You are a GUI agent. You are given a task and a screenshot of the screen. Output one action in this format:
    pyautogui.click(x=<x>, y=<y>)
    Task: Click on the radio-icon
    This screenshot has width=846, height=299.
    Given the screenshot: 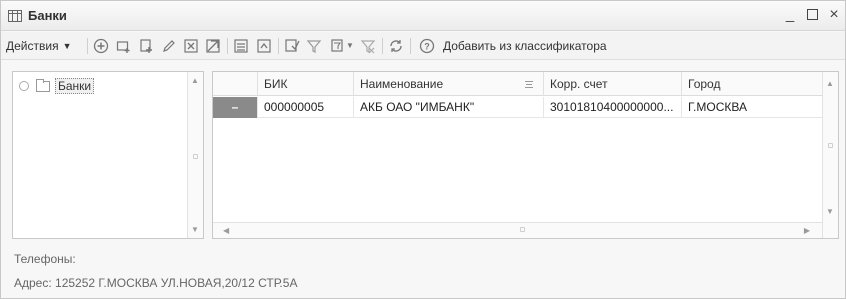 What is the action you would take?
    pyautogui.click(x=24, y=86)
    